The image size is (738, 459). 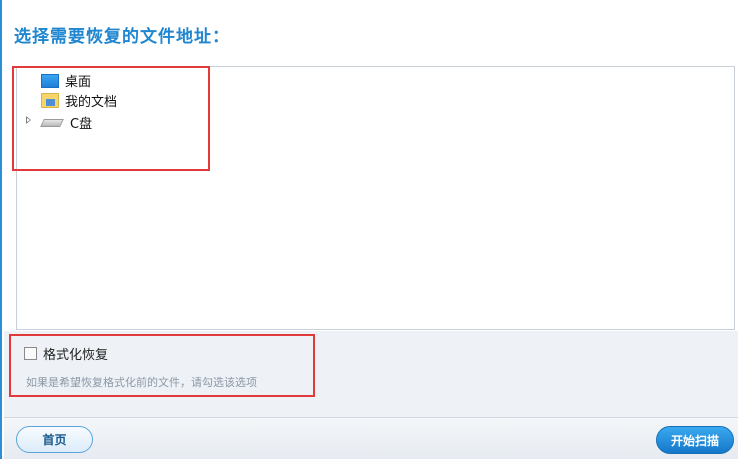 What do you see at coordinates (695, 440) in the screenshot?
I see `start-scan-button: 开始扫描` at bounding box center [695, 440].